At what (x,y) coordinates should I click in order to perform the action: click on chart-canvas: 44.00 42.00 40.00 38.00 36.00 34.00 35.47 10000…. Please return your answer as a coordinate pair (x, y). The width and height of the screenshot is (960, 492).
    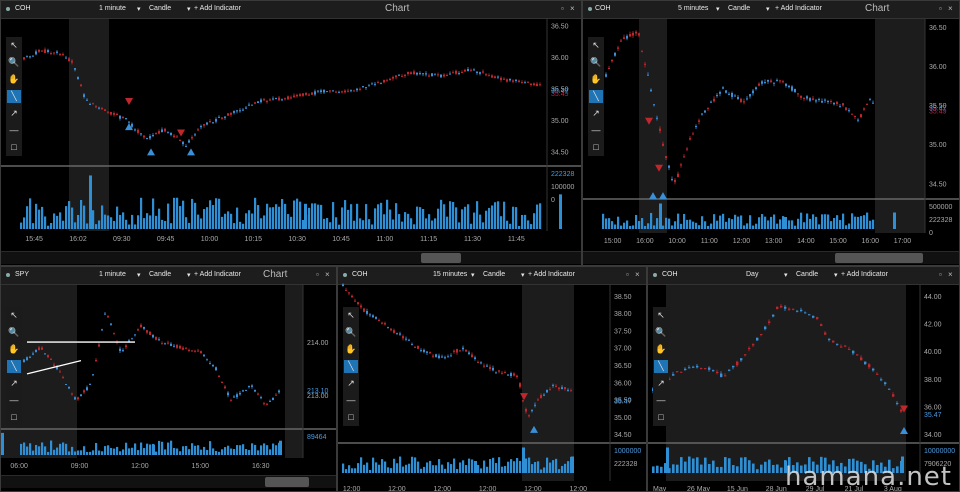
    Looking at the image, I should click on (804, 379).